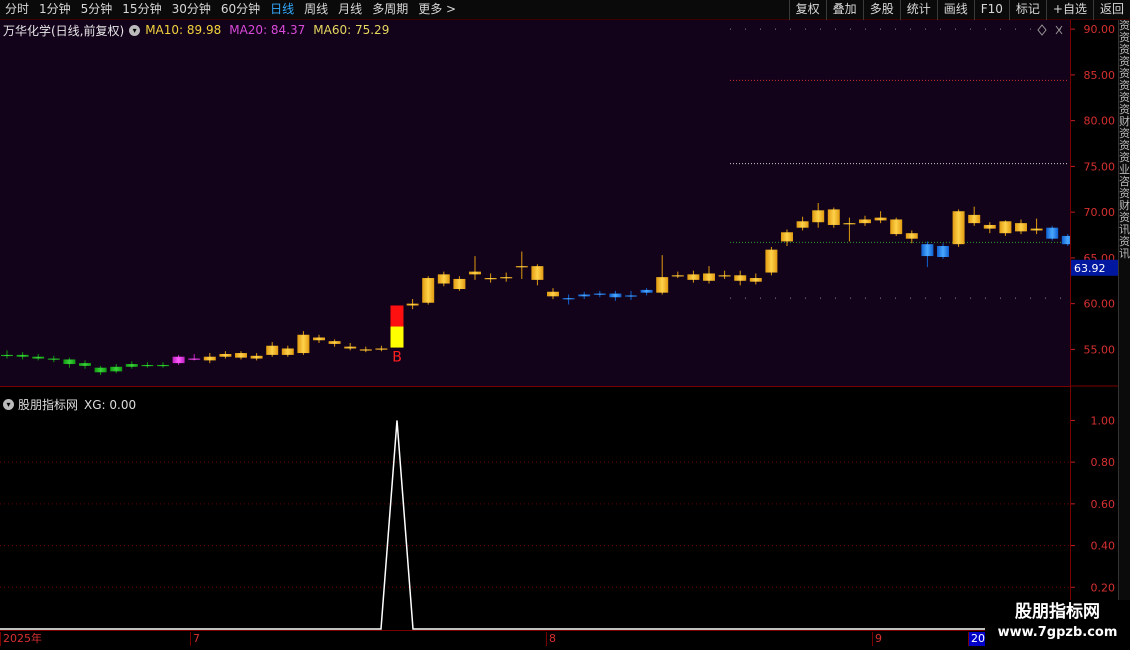 This screenshot has height=650, width=1130. I want to click on period-tab-0: 分时, so click(17, 9).